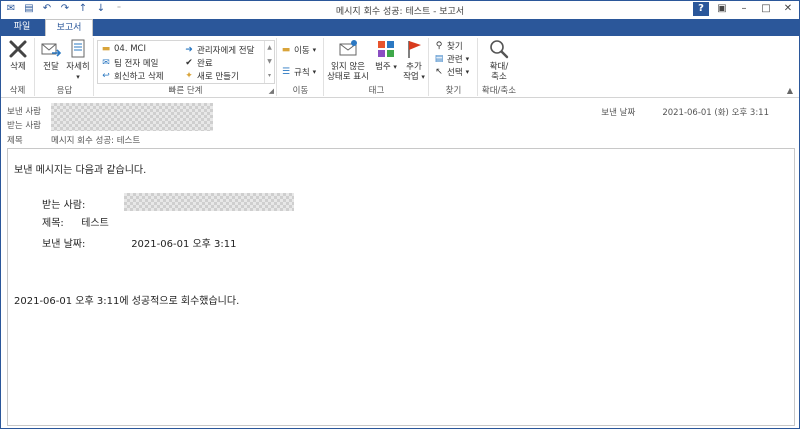 The height and width of the screenshot is (429, 800). I want to click on cursor-icon: ↖, so click(439, 72).